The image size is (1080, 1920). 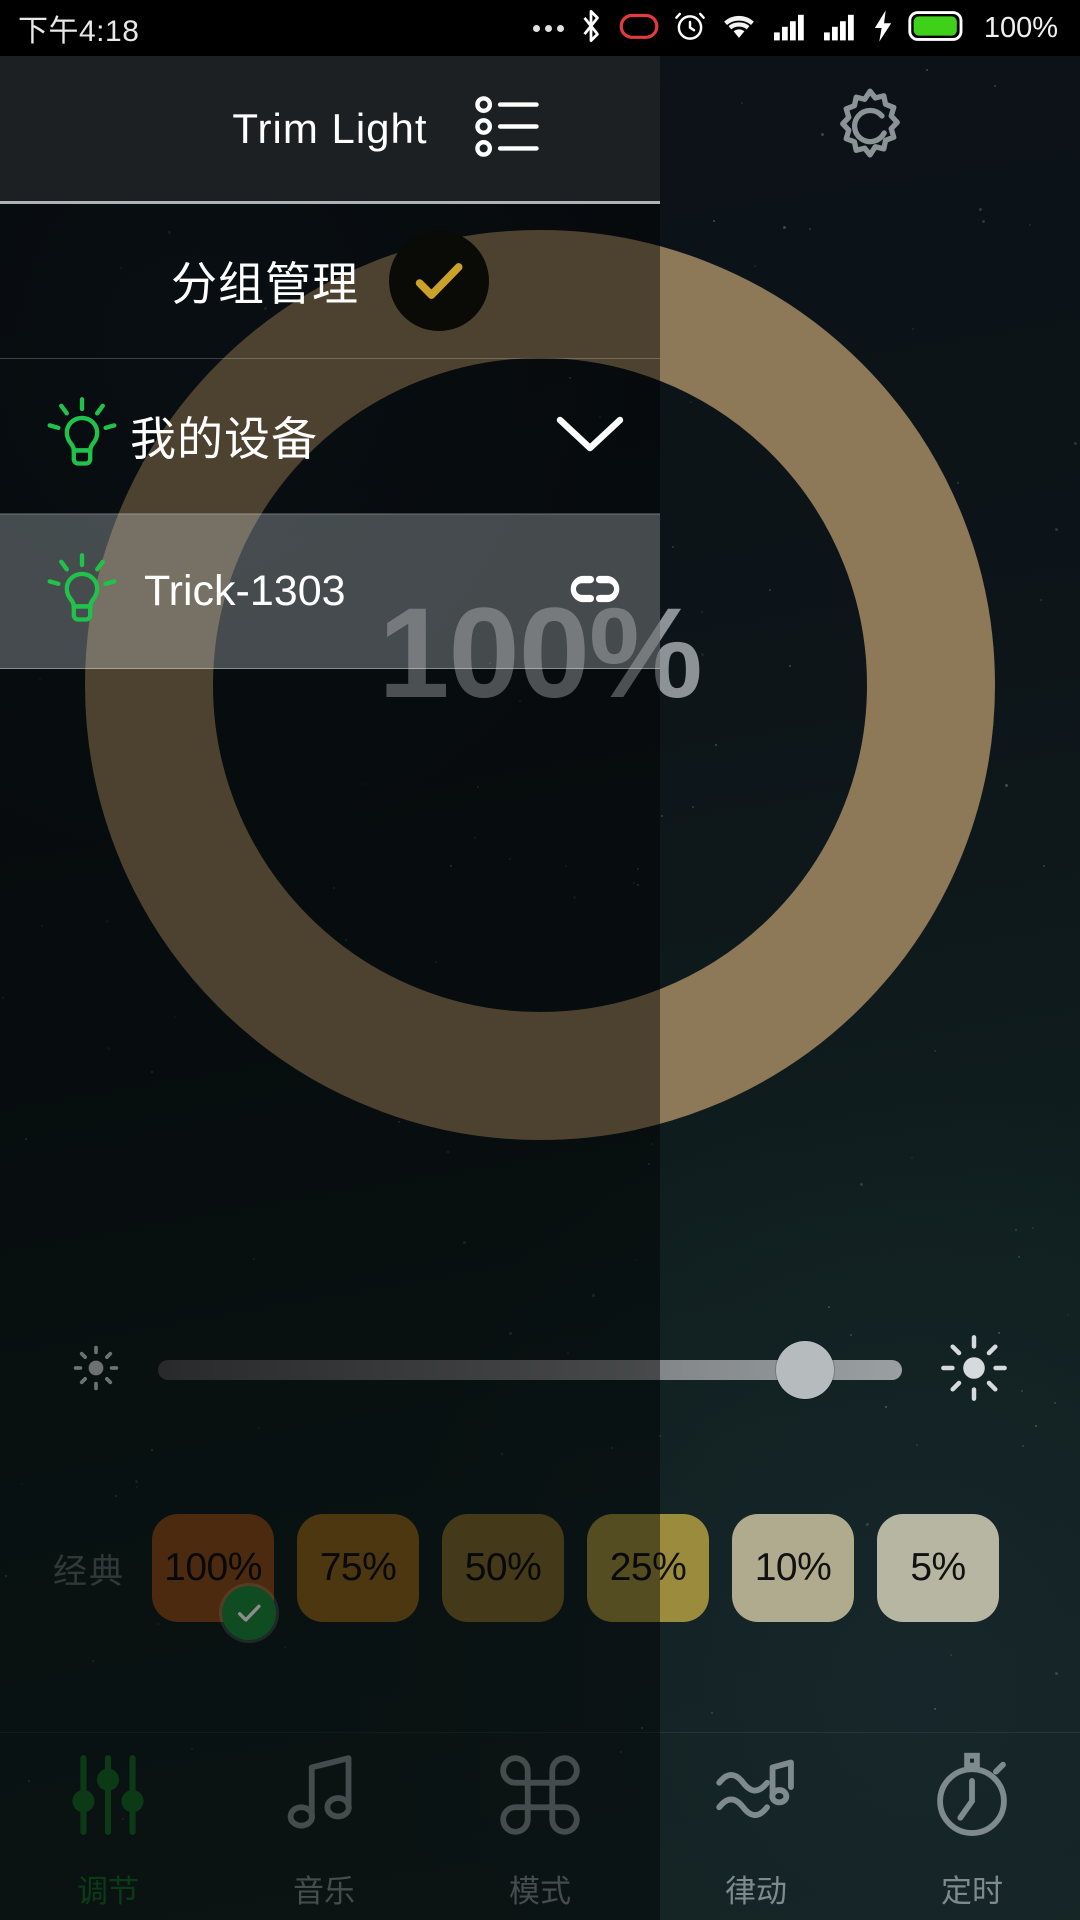 I want to click on drawer-header: Trim Light, so click(x=330, y=130).